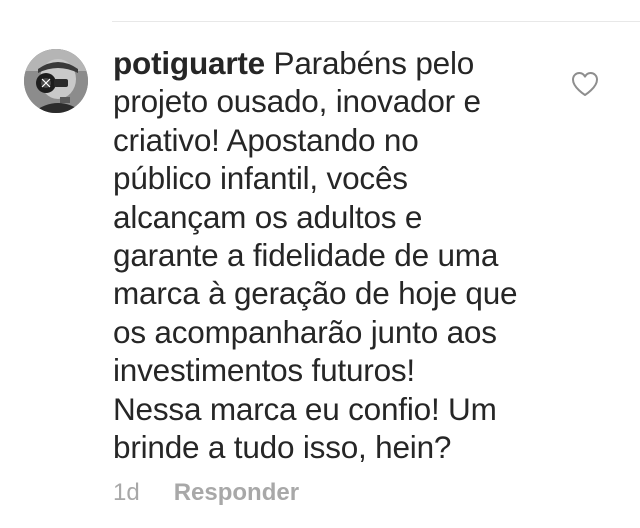 This screenshot has height=528, width=640. What do you see at coordinates (236, 493) in the screenshot?
I see `reply-button: Responder` at bounding box center [236, 493].